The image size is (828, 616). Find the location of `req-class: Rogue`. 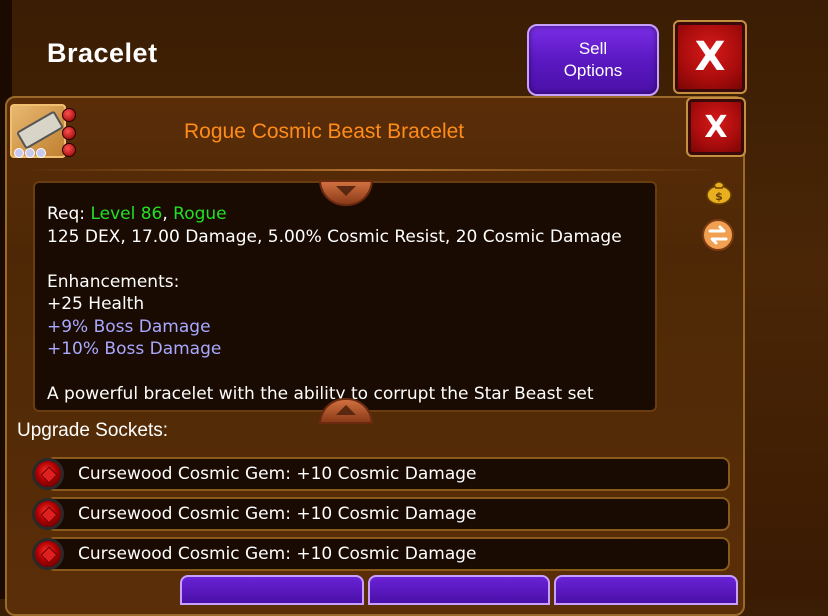

req-class: Rogue is located at coordinates (200, 214).